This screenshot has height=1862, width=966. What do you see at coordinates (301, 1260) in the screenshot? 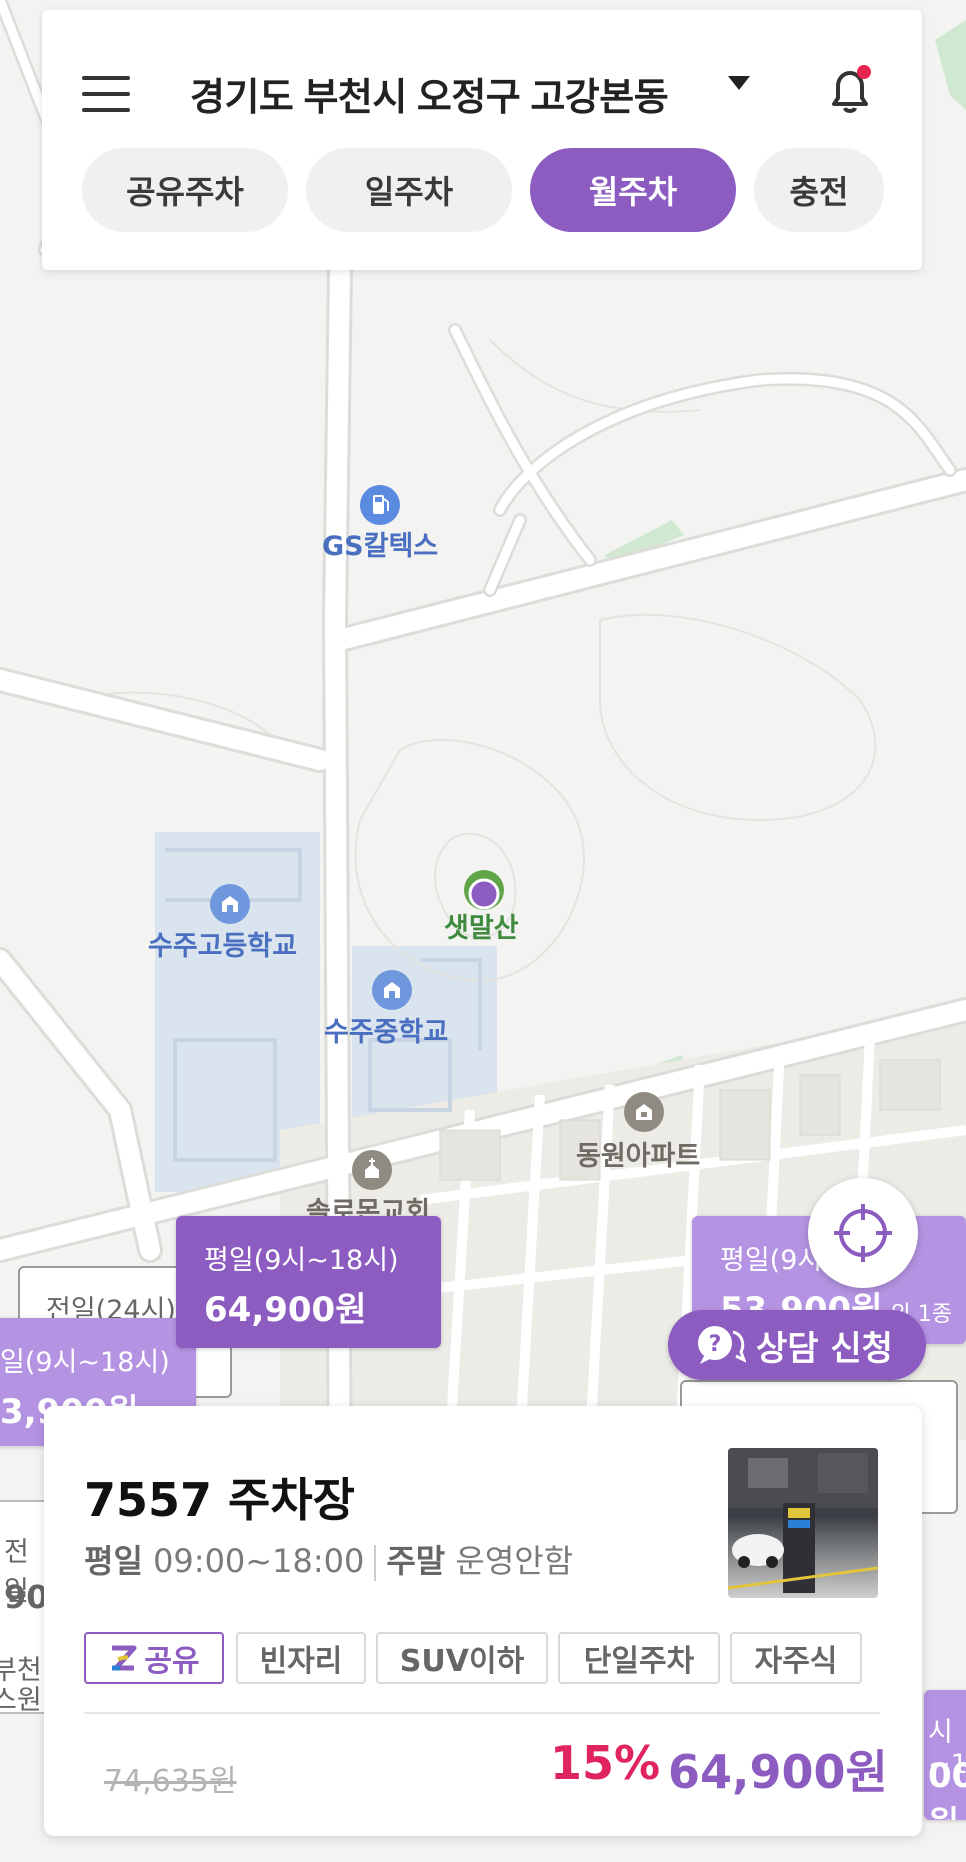
I see `marker-time: 평일(9시~18시)` at bounding box center [301, 1260].